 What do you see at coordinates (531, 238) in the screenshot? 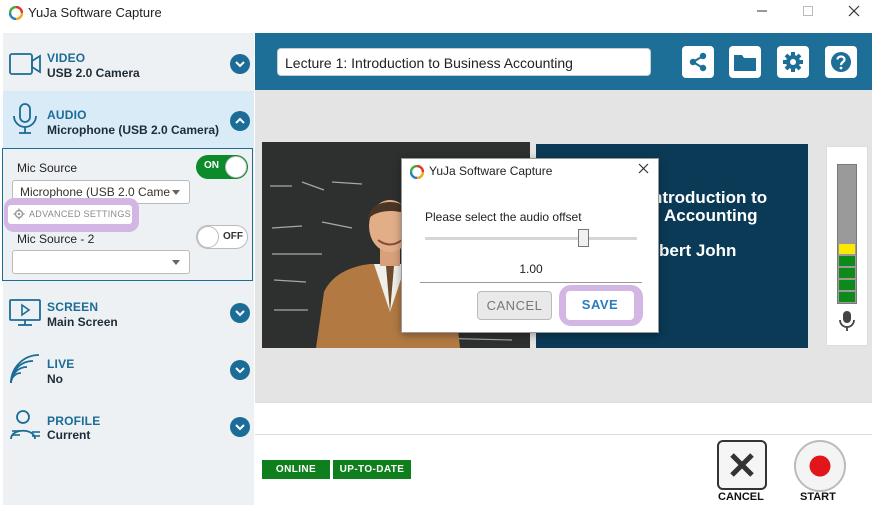
I see `audio-offset-slider-track` at bounding box center [531, 238].